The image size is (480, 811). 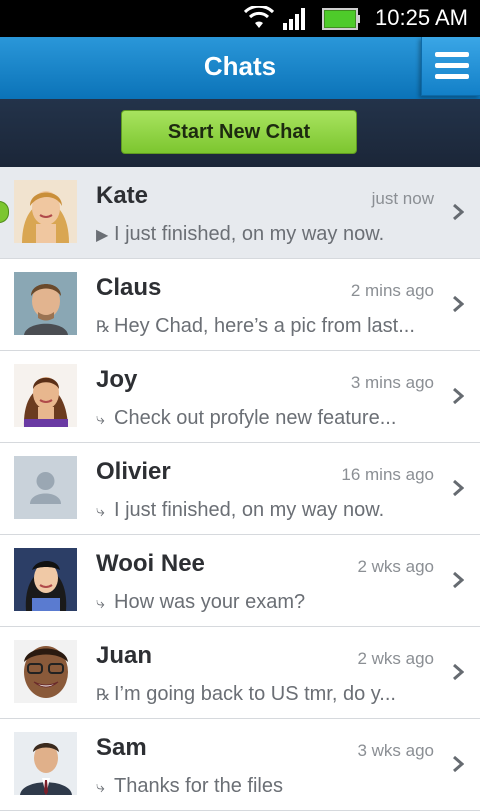 What do you see at coordinates (421, 17) in the screenshot?
I see `status-time: 10:25 AM` at bounding box center [421, 17].